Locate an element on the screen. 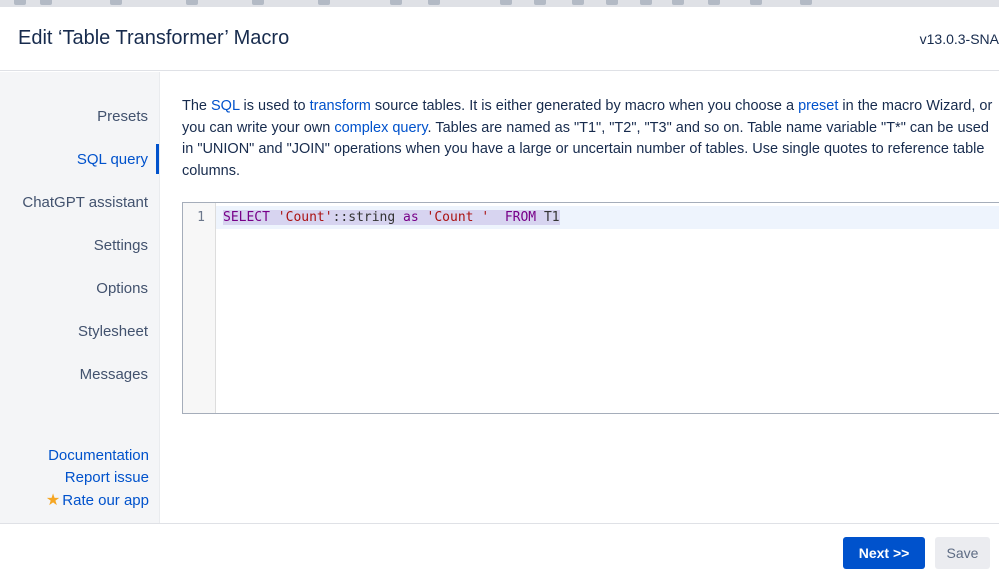 The image size is (999, 573). sidebar-item-settings: Settings is located at coordinates (121, 245).